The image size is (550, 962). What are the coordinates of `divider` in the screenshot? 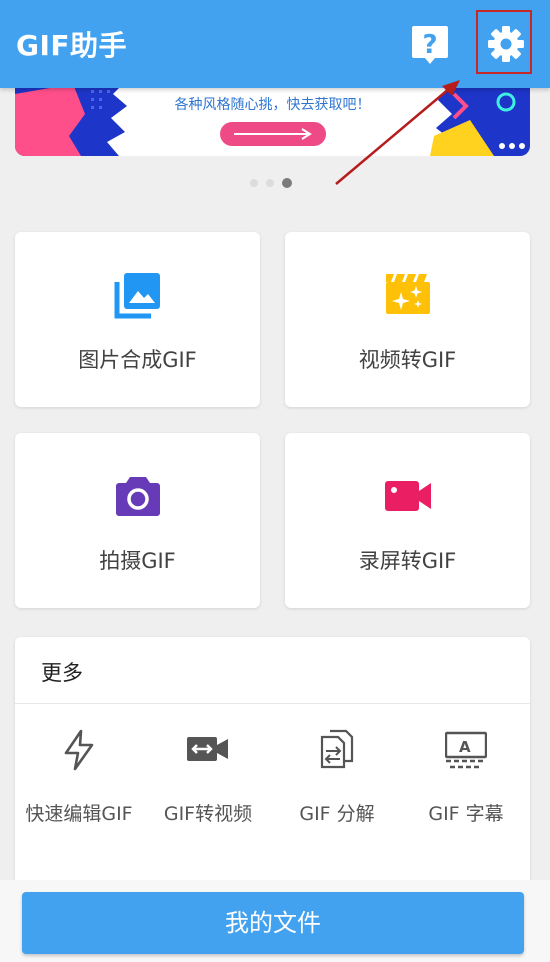 It's located at (272, 703).